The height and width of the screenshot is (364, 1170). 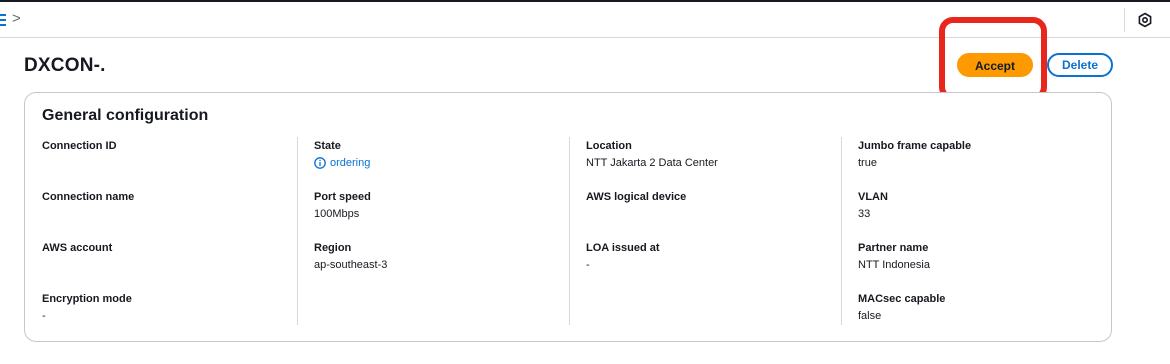 What do you see at coordinates (88, 197) in the screenshot?
I see `field-label: Connection name` at bounding box center [88, 197].